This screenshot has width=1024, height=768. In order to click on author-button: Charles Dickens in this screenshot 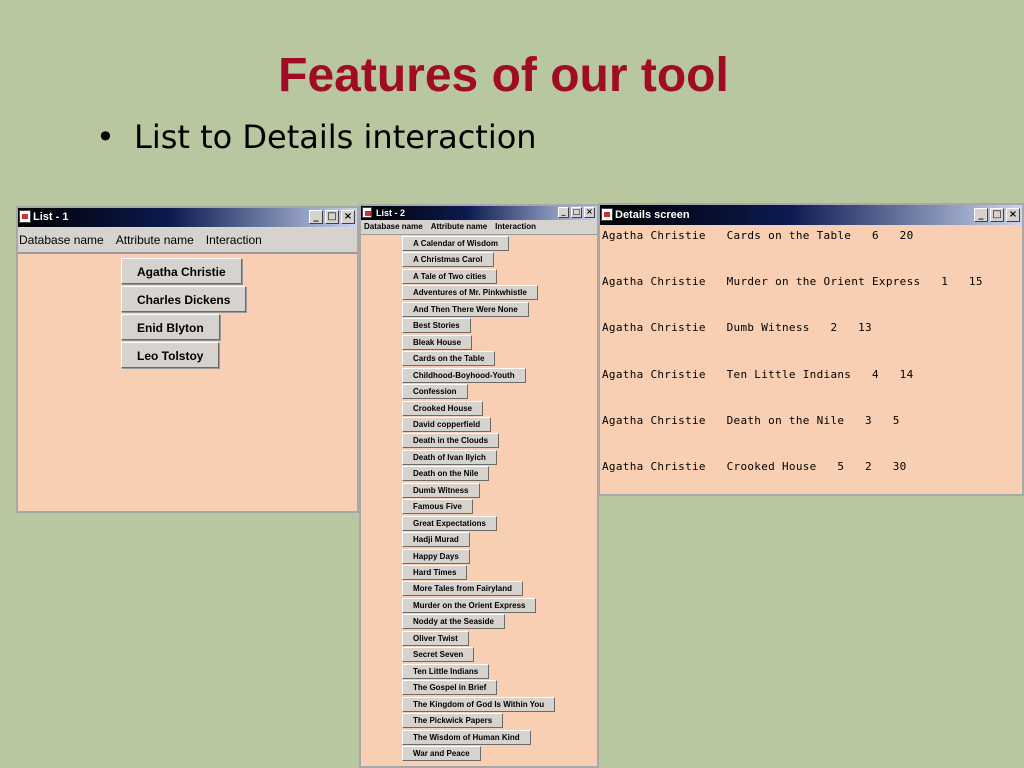, I will do `click(184, 299)`.